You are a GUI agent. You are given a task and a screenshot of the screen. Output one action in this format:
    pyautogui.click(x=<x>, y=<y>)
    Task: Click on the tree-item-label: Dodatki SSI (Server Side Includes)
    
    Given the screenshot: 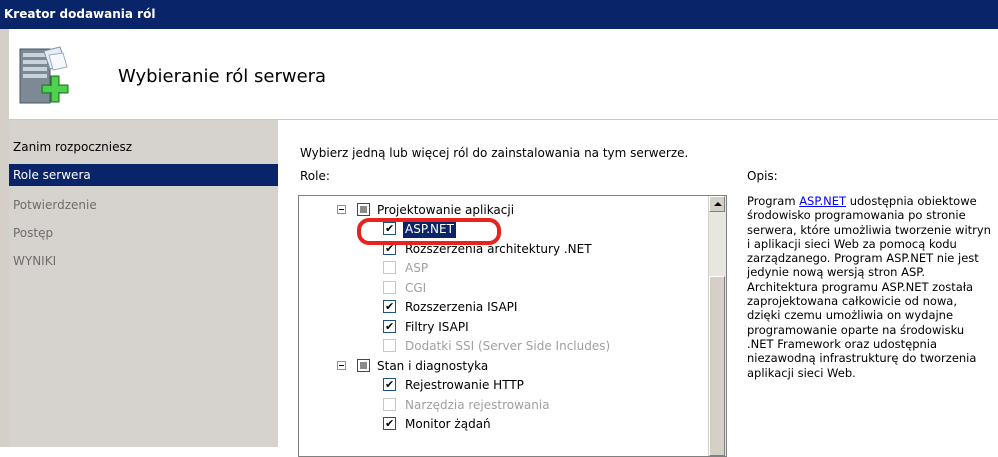 What is the action you would take?
    pyautogui.click(x=508, y=346)
    